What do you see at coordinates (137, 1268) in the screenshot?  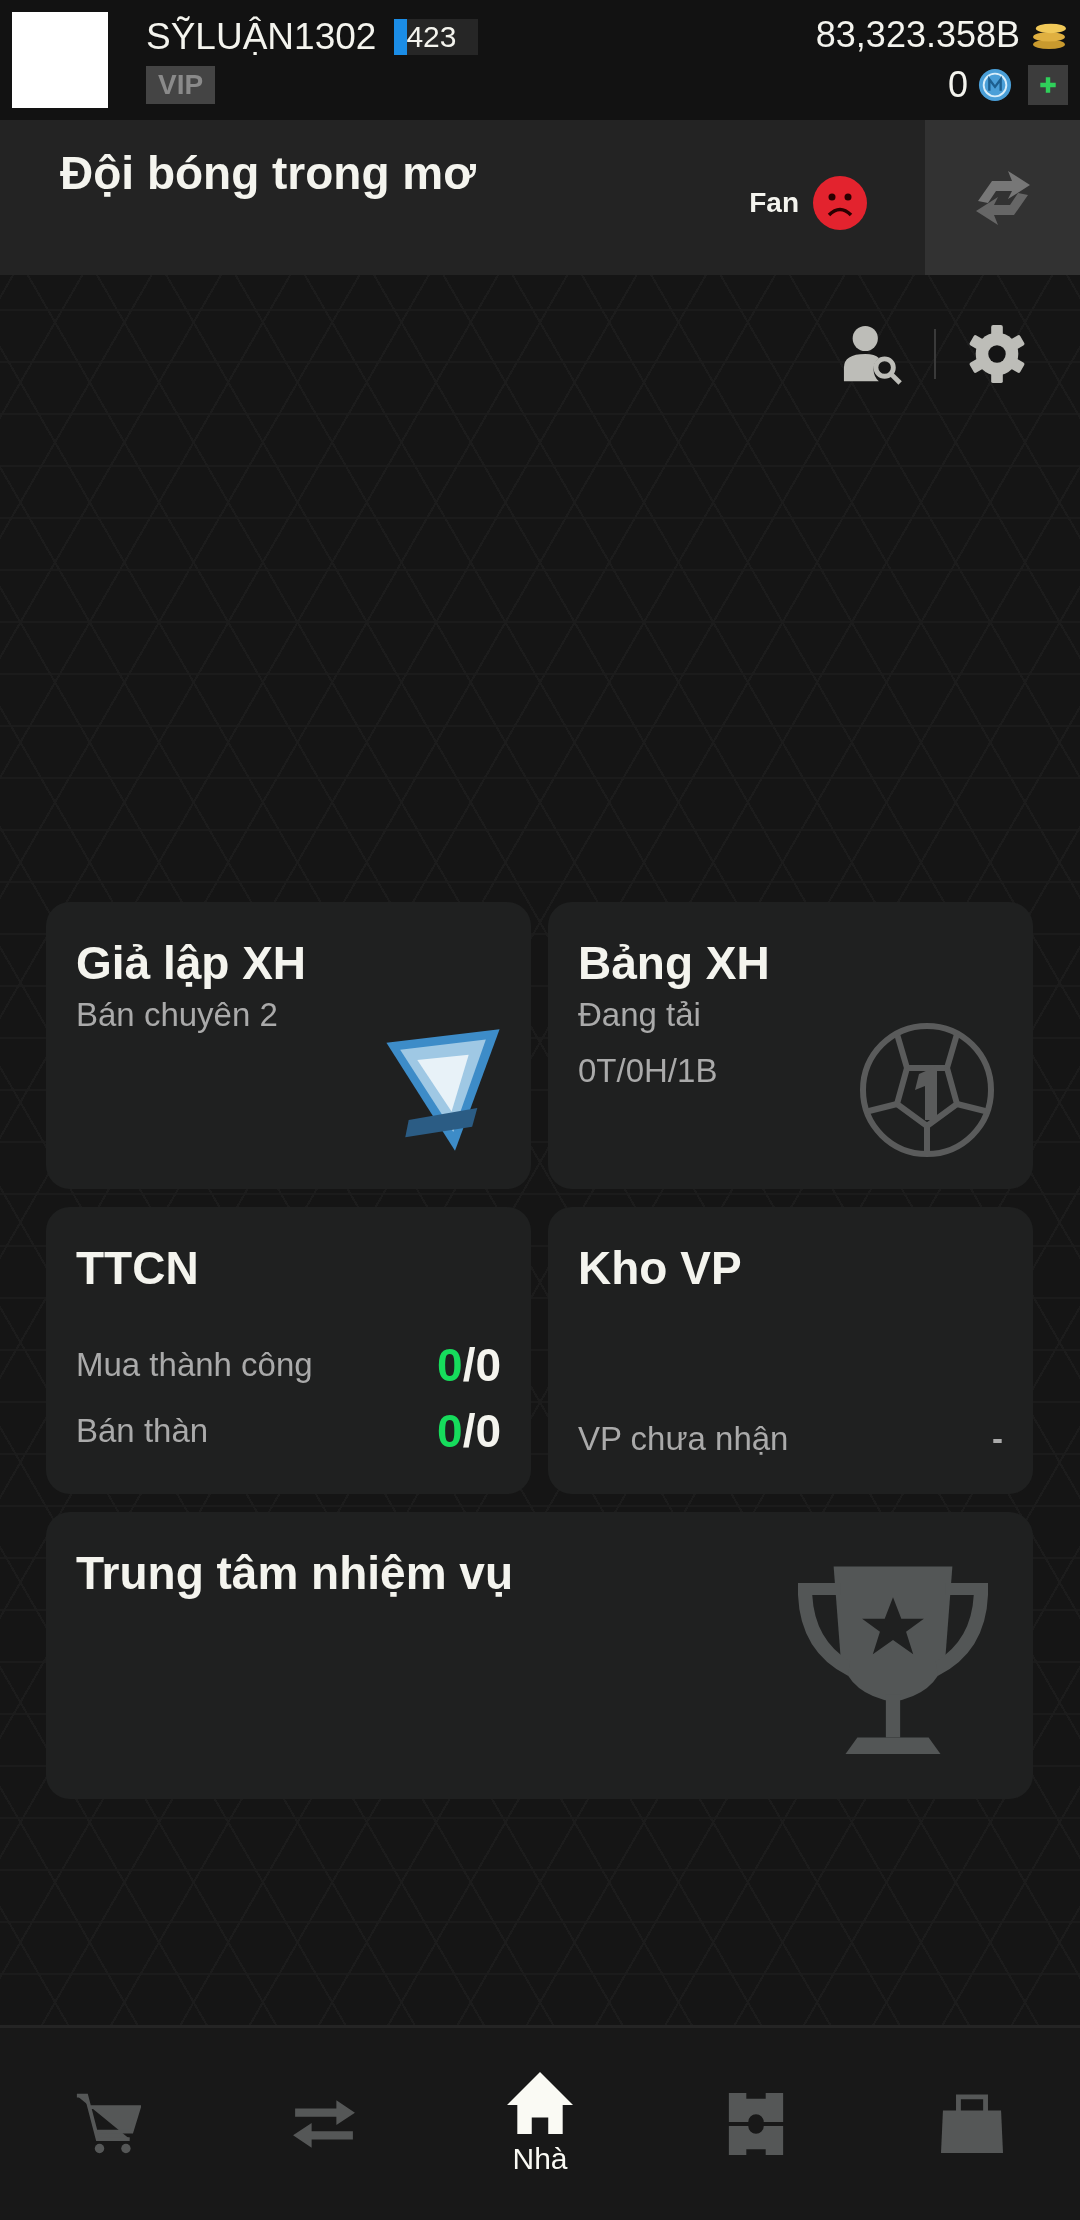 I see `card-title: TTCN` at bounding box center [137, 1268].